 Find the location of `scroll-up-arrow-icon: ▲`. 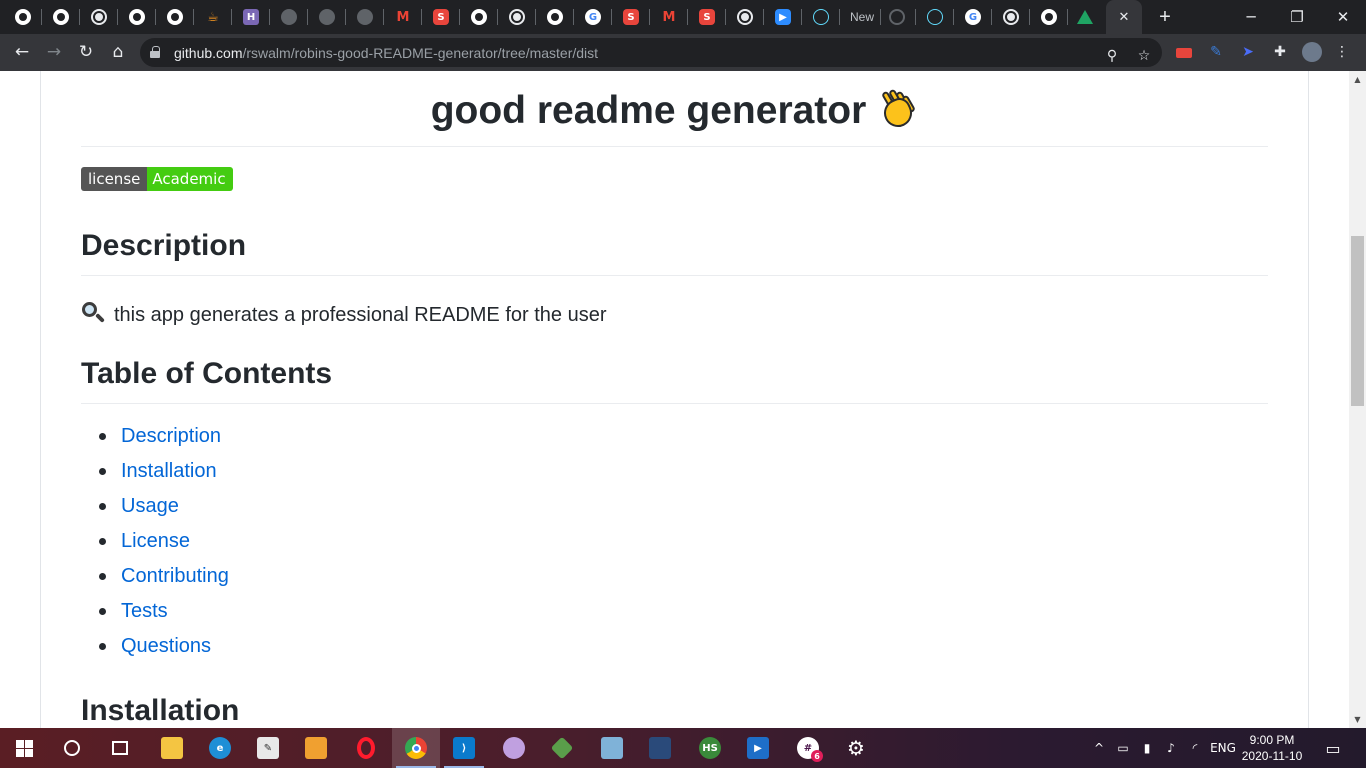

scroll-up-arrow-icon: ▲ is located at coordinates (1357, 79).